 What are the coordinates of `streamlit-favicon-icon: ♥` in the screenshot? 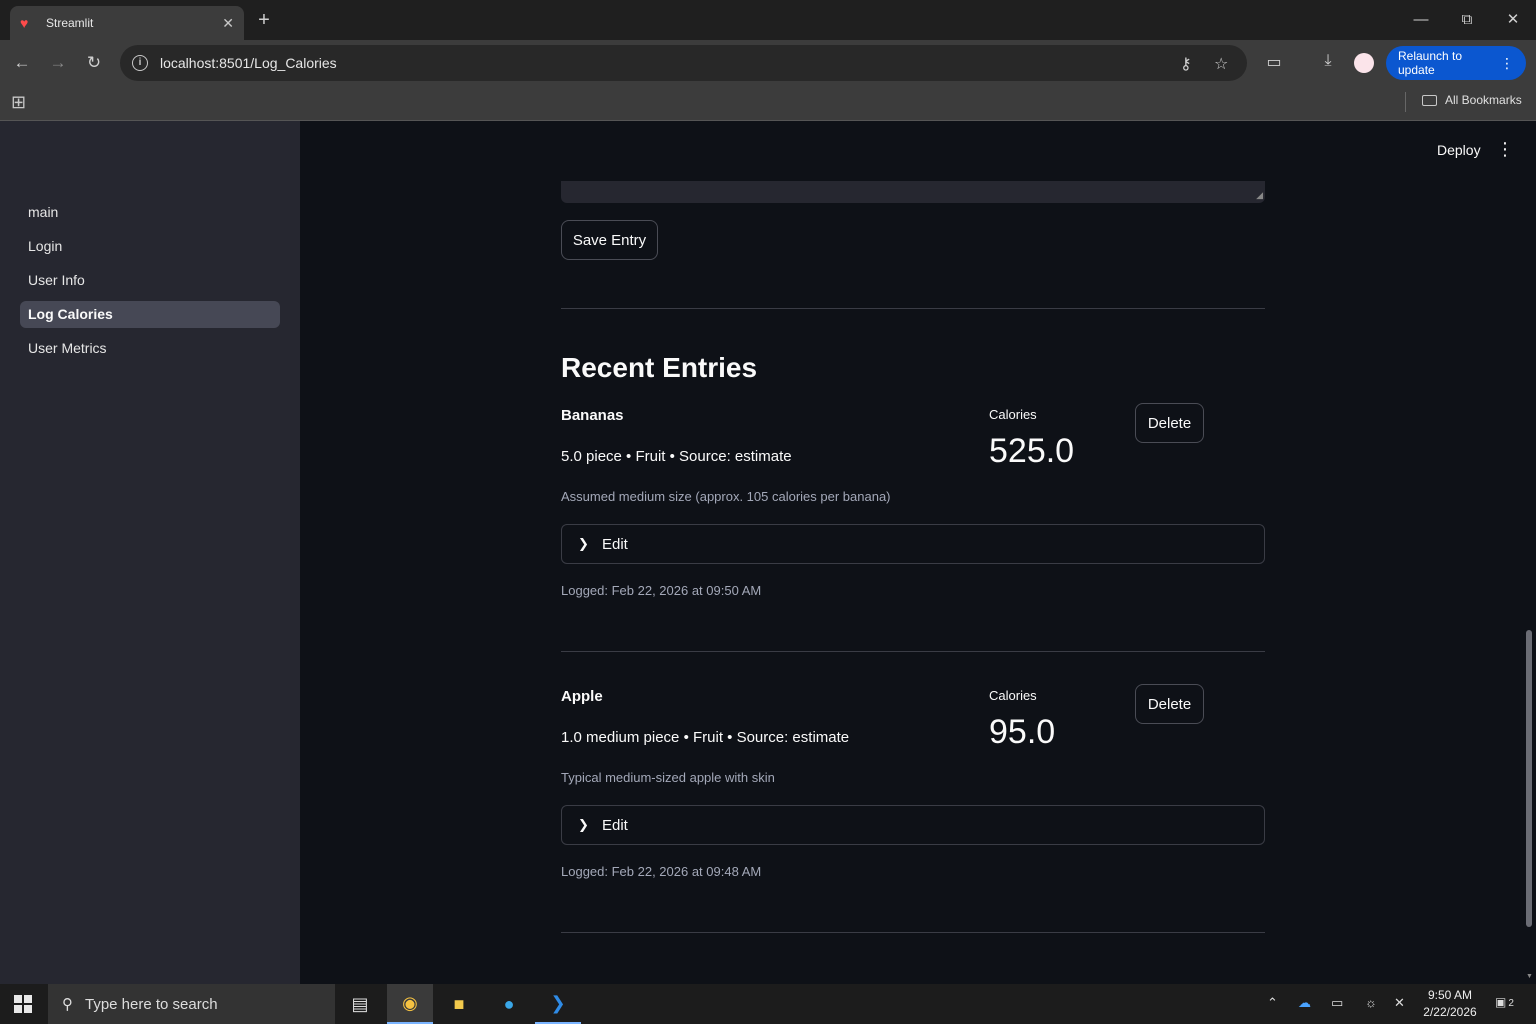 It's located at (24, 23).